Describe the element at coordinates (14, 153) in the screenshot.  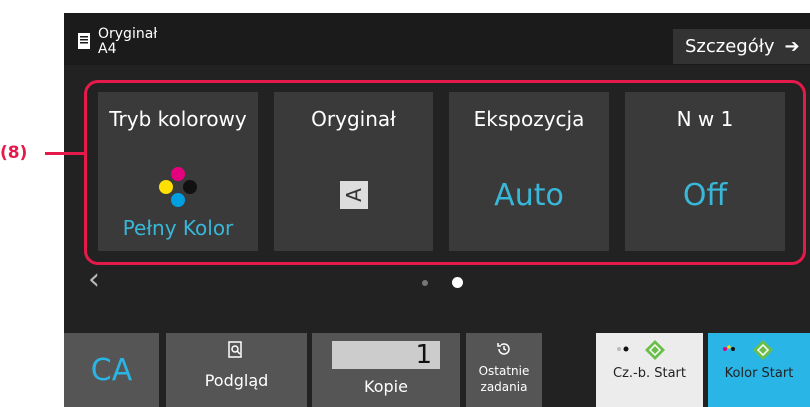
I see `callout-label: (8)` at that location.